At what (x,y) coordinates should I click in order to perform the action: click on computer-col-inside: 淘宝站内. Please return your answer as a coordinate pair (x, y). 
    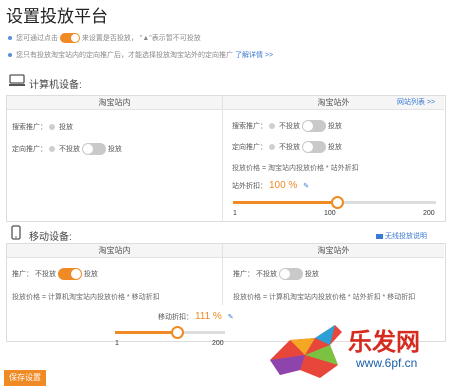
    Looking at the image, I should click on (114, 103).